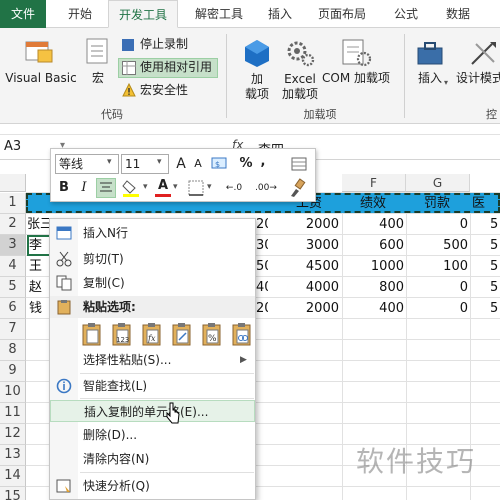  What do you see at coordinates (486, 245) in the screenshot?
I see `cell-h3: 5` at bounding box center [486, 245].